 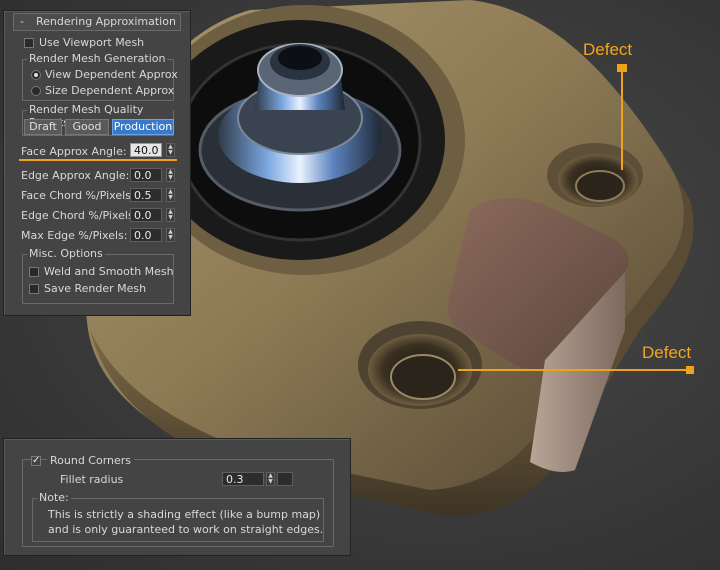 What do you see at coordinates (34, 272) in the screenshot?
I see `weld-smooth-checkbox` at bounding box center [34, 272].